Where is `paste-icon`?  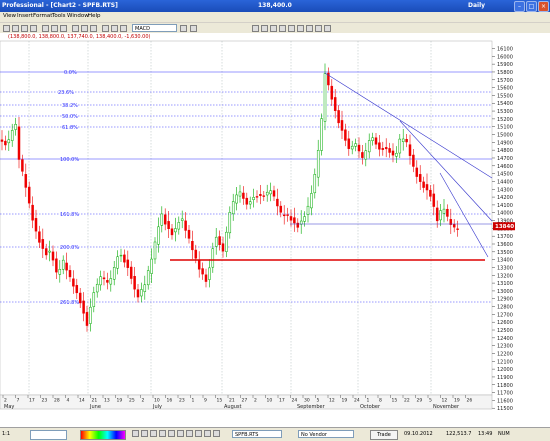
paste-icon is located at coordinates (63, 28).